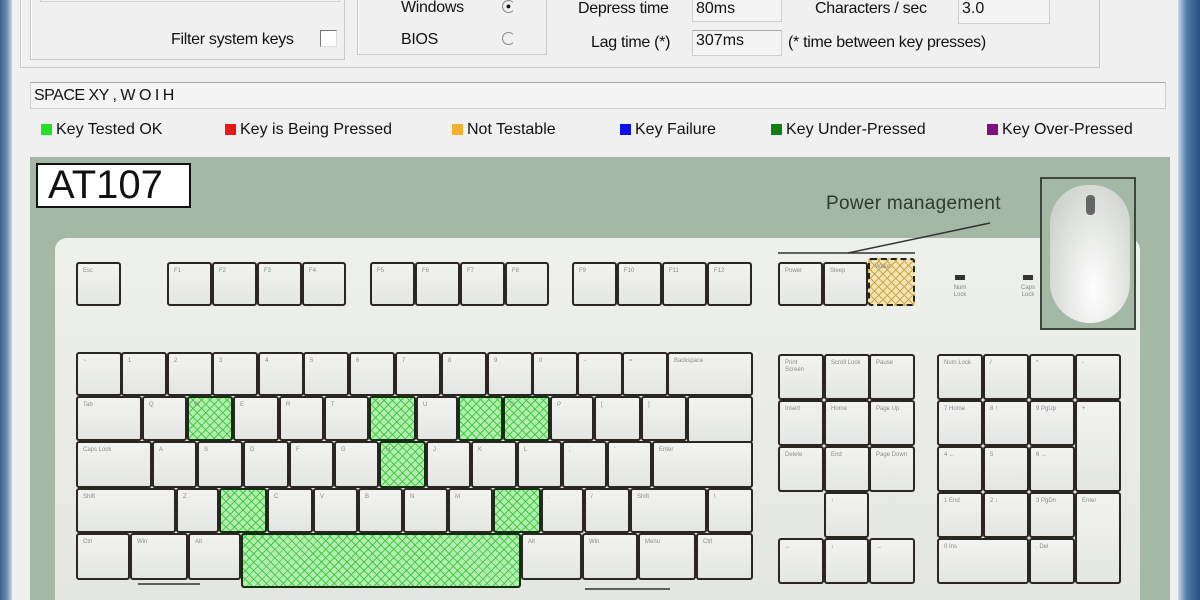 The width and height of the screenshot is (1200, 600). What do you see at coordinates (729, 284) in the screenshot?
I see `key-f12: F12` at bounding box center [729, 284].